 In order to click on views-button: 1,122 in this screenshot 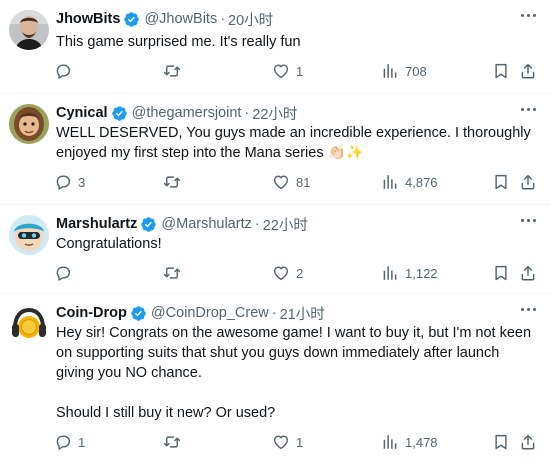, I will do `click(409, 273)`.